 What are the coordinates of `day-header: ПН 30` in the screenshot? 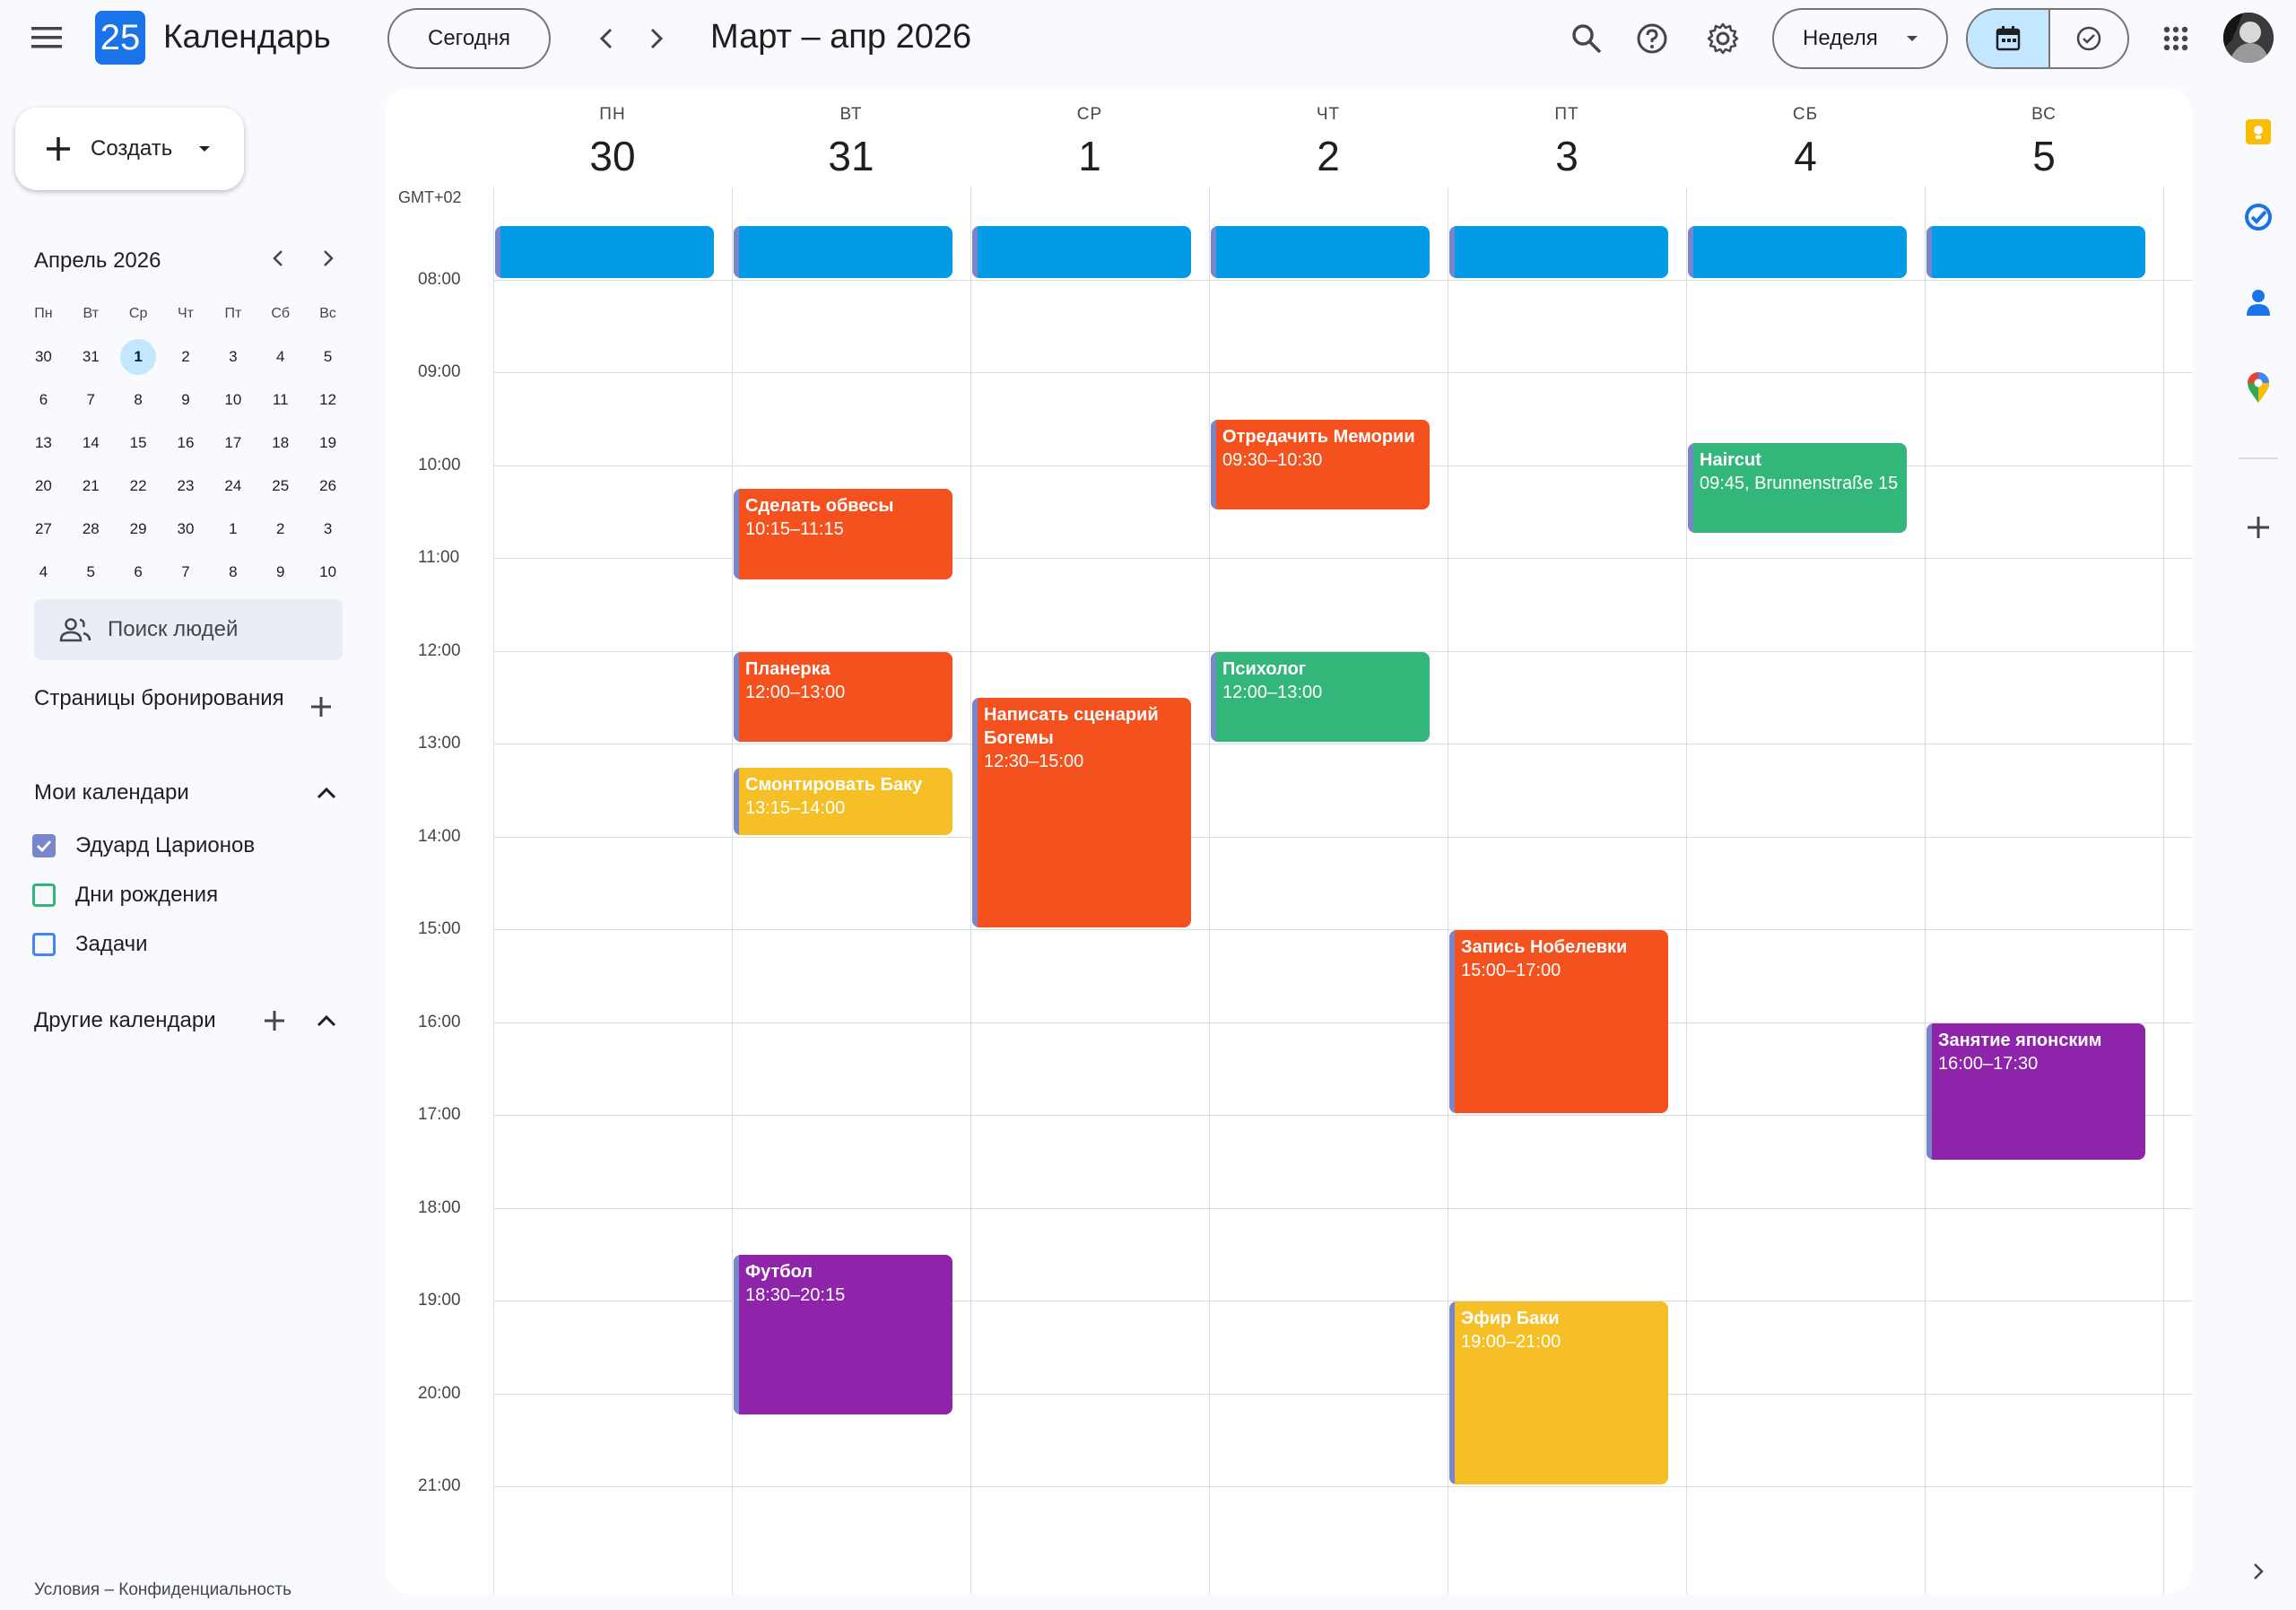 It's located at (612, 133).